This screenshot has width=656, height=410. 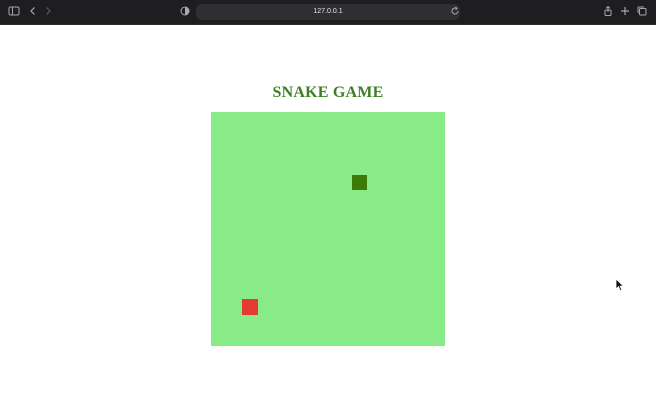 I want to click on forward-icon, so click(x=49, y=12).